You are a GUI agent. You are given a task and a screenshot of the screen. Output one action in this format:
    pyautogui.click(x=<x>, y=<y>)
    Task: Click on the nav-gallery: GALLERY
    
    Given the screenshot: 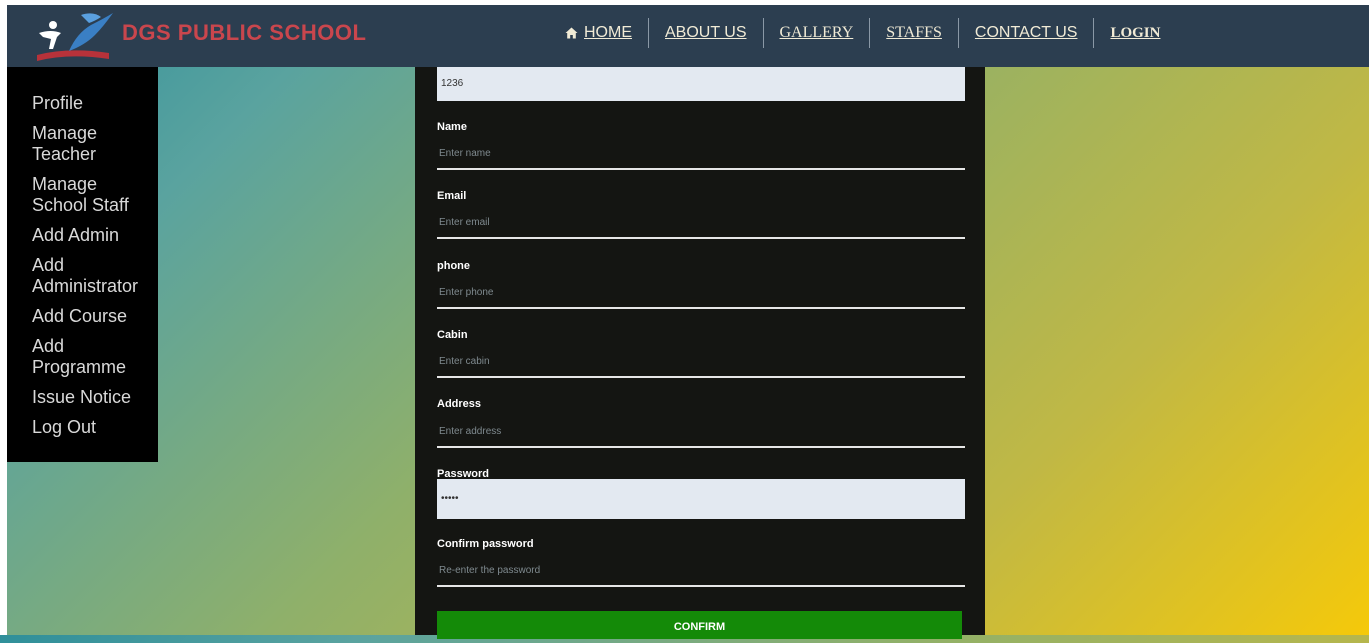 What is the action you would take?
    pyautogui.click(x=816, y=33)
    